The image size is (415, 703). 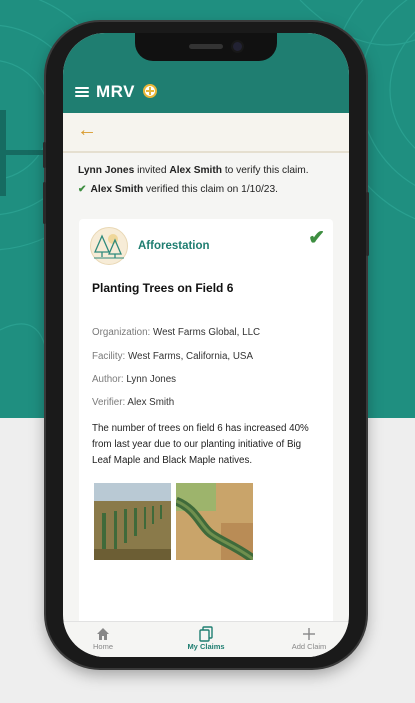 I want to click on hamburger-menu-icon, so click(x=82, y=92).